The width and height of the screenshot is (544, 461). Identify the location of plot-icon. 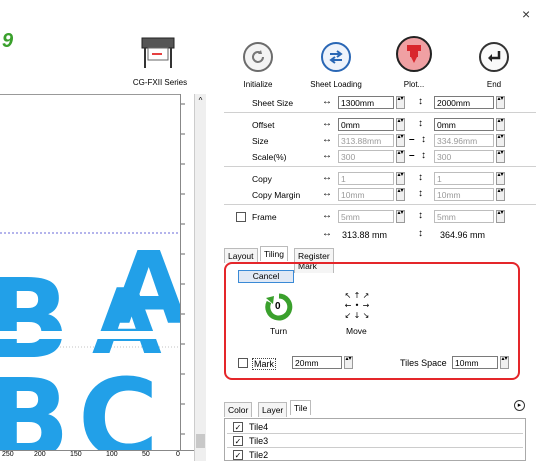
(414, 54).